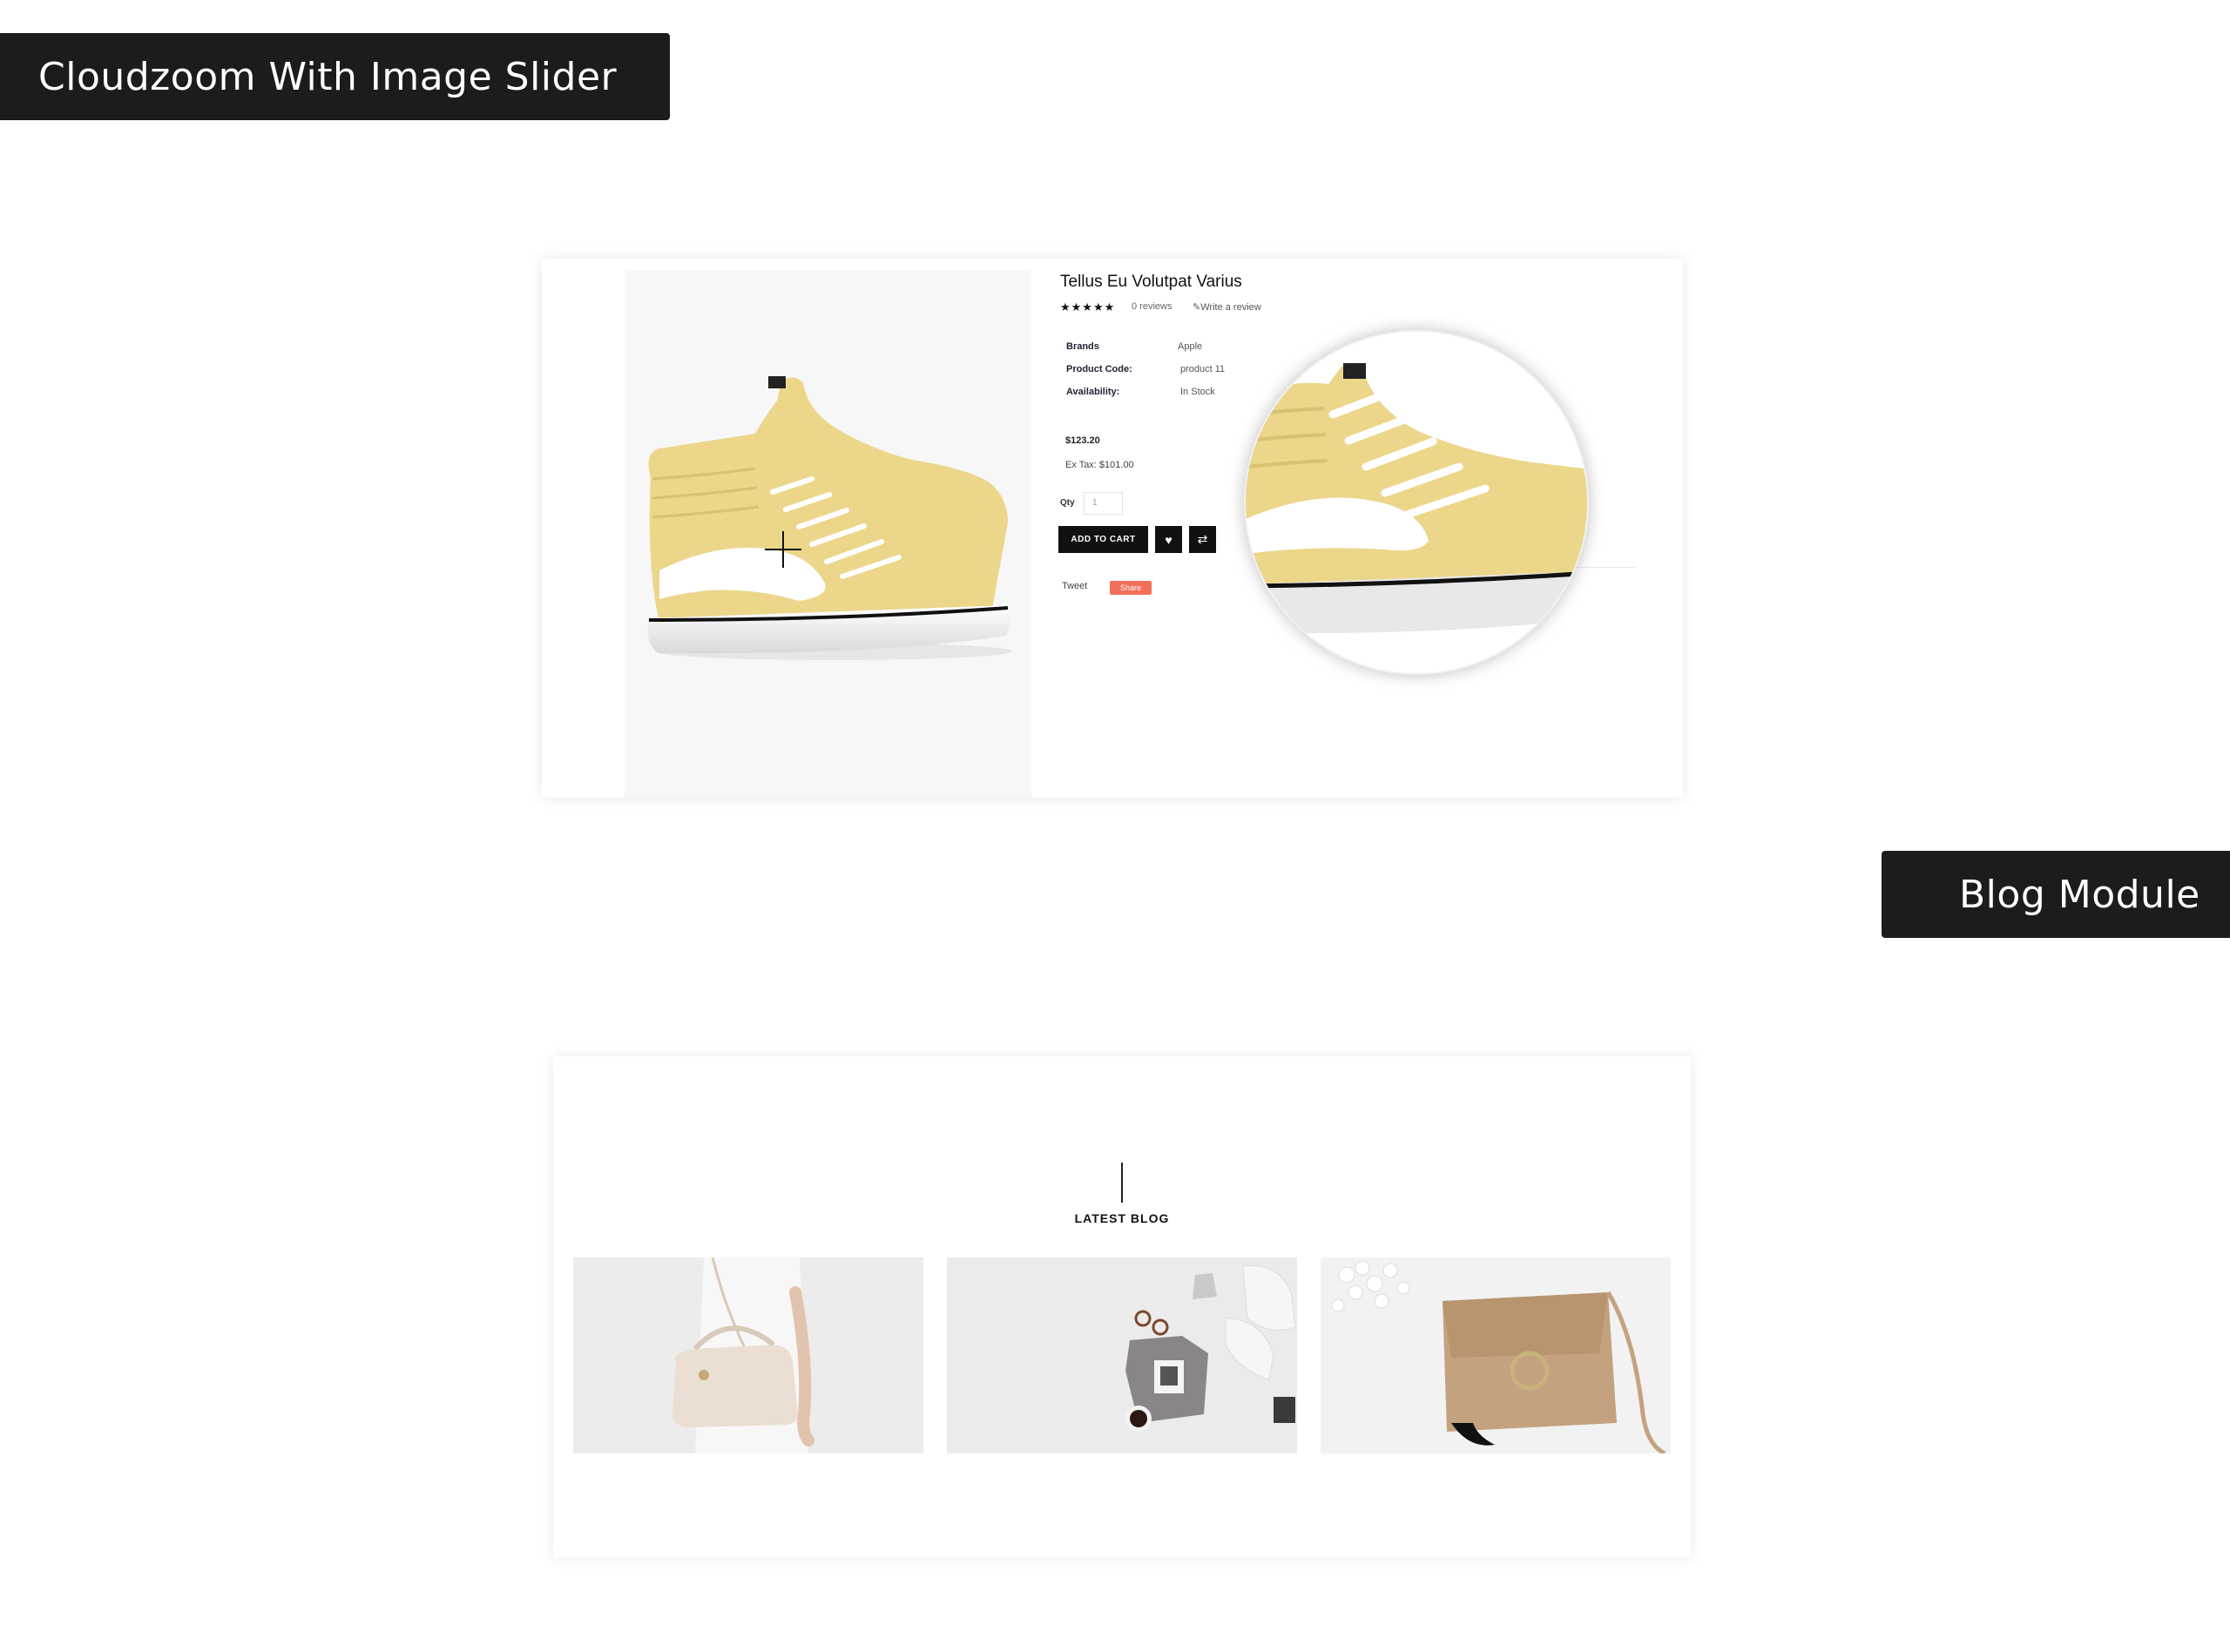 This screenshot has height=1652, width=2230. I want to click on section-banner-cloudzoom: Cloudzoom With Image Slider, so click(335, 76).